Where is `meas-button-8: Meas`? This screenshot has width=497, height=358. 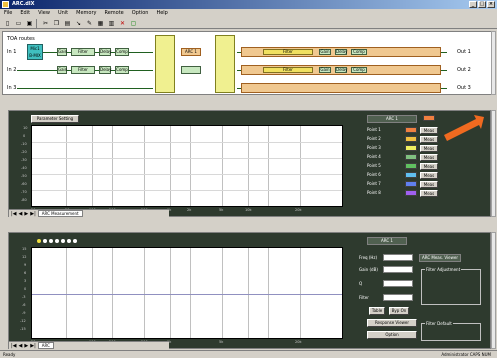
meas-button-8: Meas is located at coordinates (429, 193).